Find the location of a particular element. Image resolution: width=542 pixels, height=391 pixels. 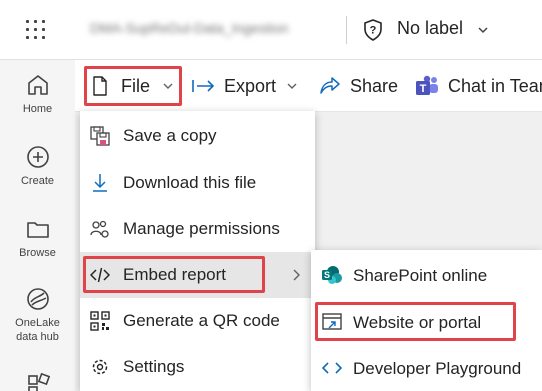

menu-item-embed-report: Embed report is located at coordinates (197, 275).